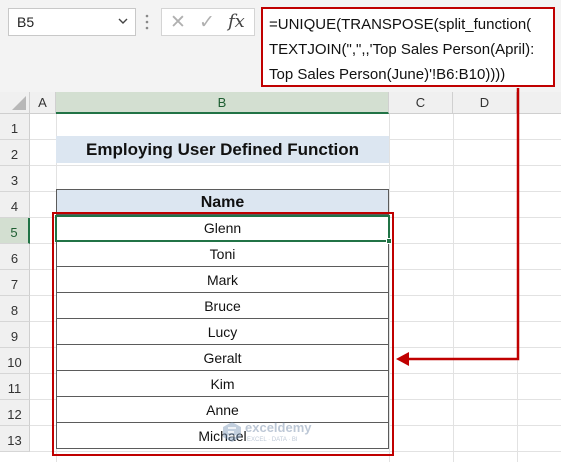 This screenshot has width=561, height=462. What do you see at coordinates (278, 427) in the screenshot?
I see `svg-text: exceldemy` at bounding box center [278, 427].